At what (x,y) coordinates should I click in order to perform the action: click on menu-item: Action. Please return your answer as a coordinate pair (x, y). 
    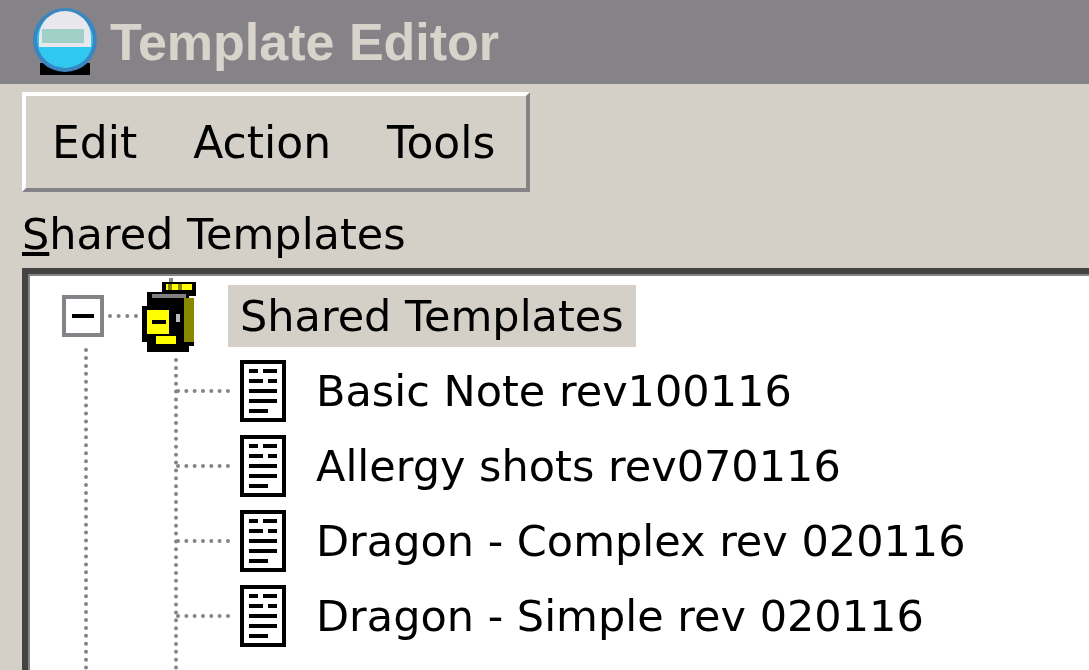
    Looking at the image, I should click on (262, 142).